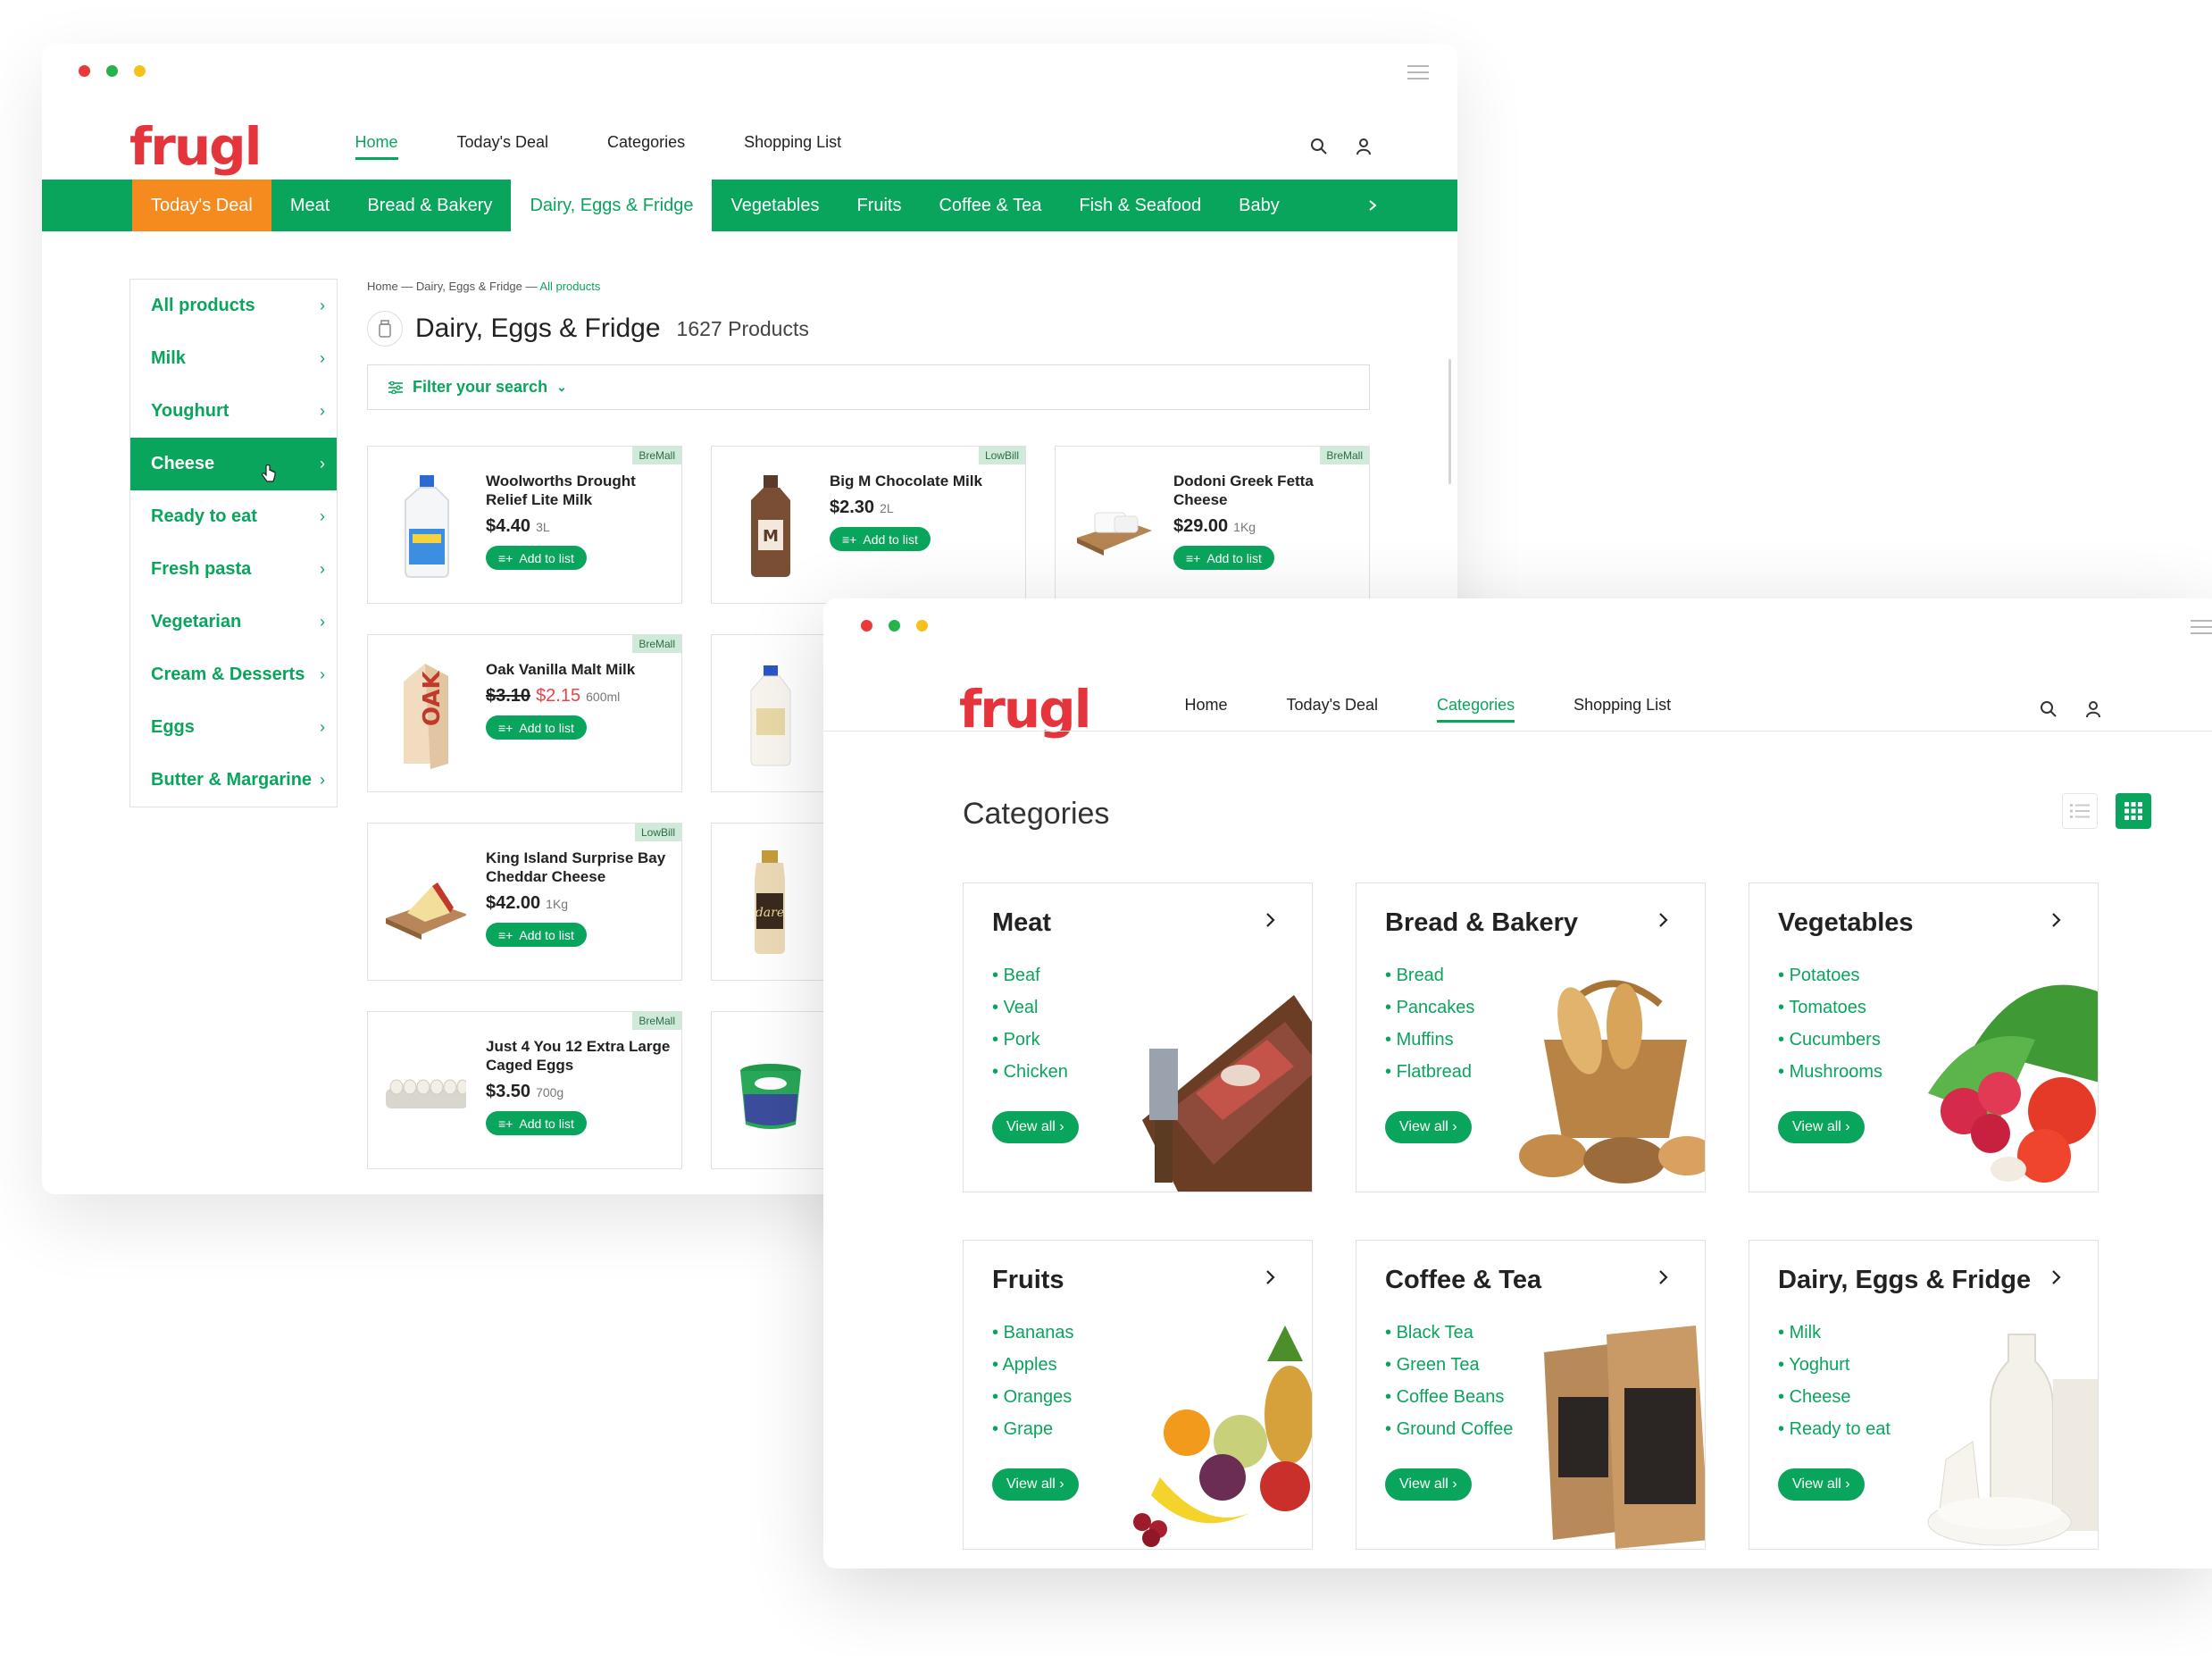 This screenshot has height=1656, width=2212. What do you see at coordinates (1834, 1429) in the screenshot?
I see `subcategory-link: • Ready to eat` at bounding box center [1834, 1429].